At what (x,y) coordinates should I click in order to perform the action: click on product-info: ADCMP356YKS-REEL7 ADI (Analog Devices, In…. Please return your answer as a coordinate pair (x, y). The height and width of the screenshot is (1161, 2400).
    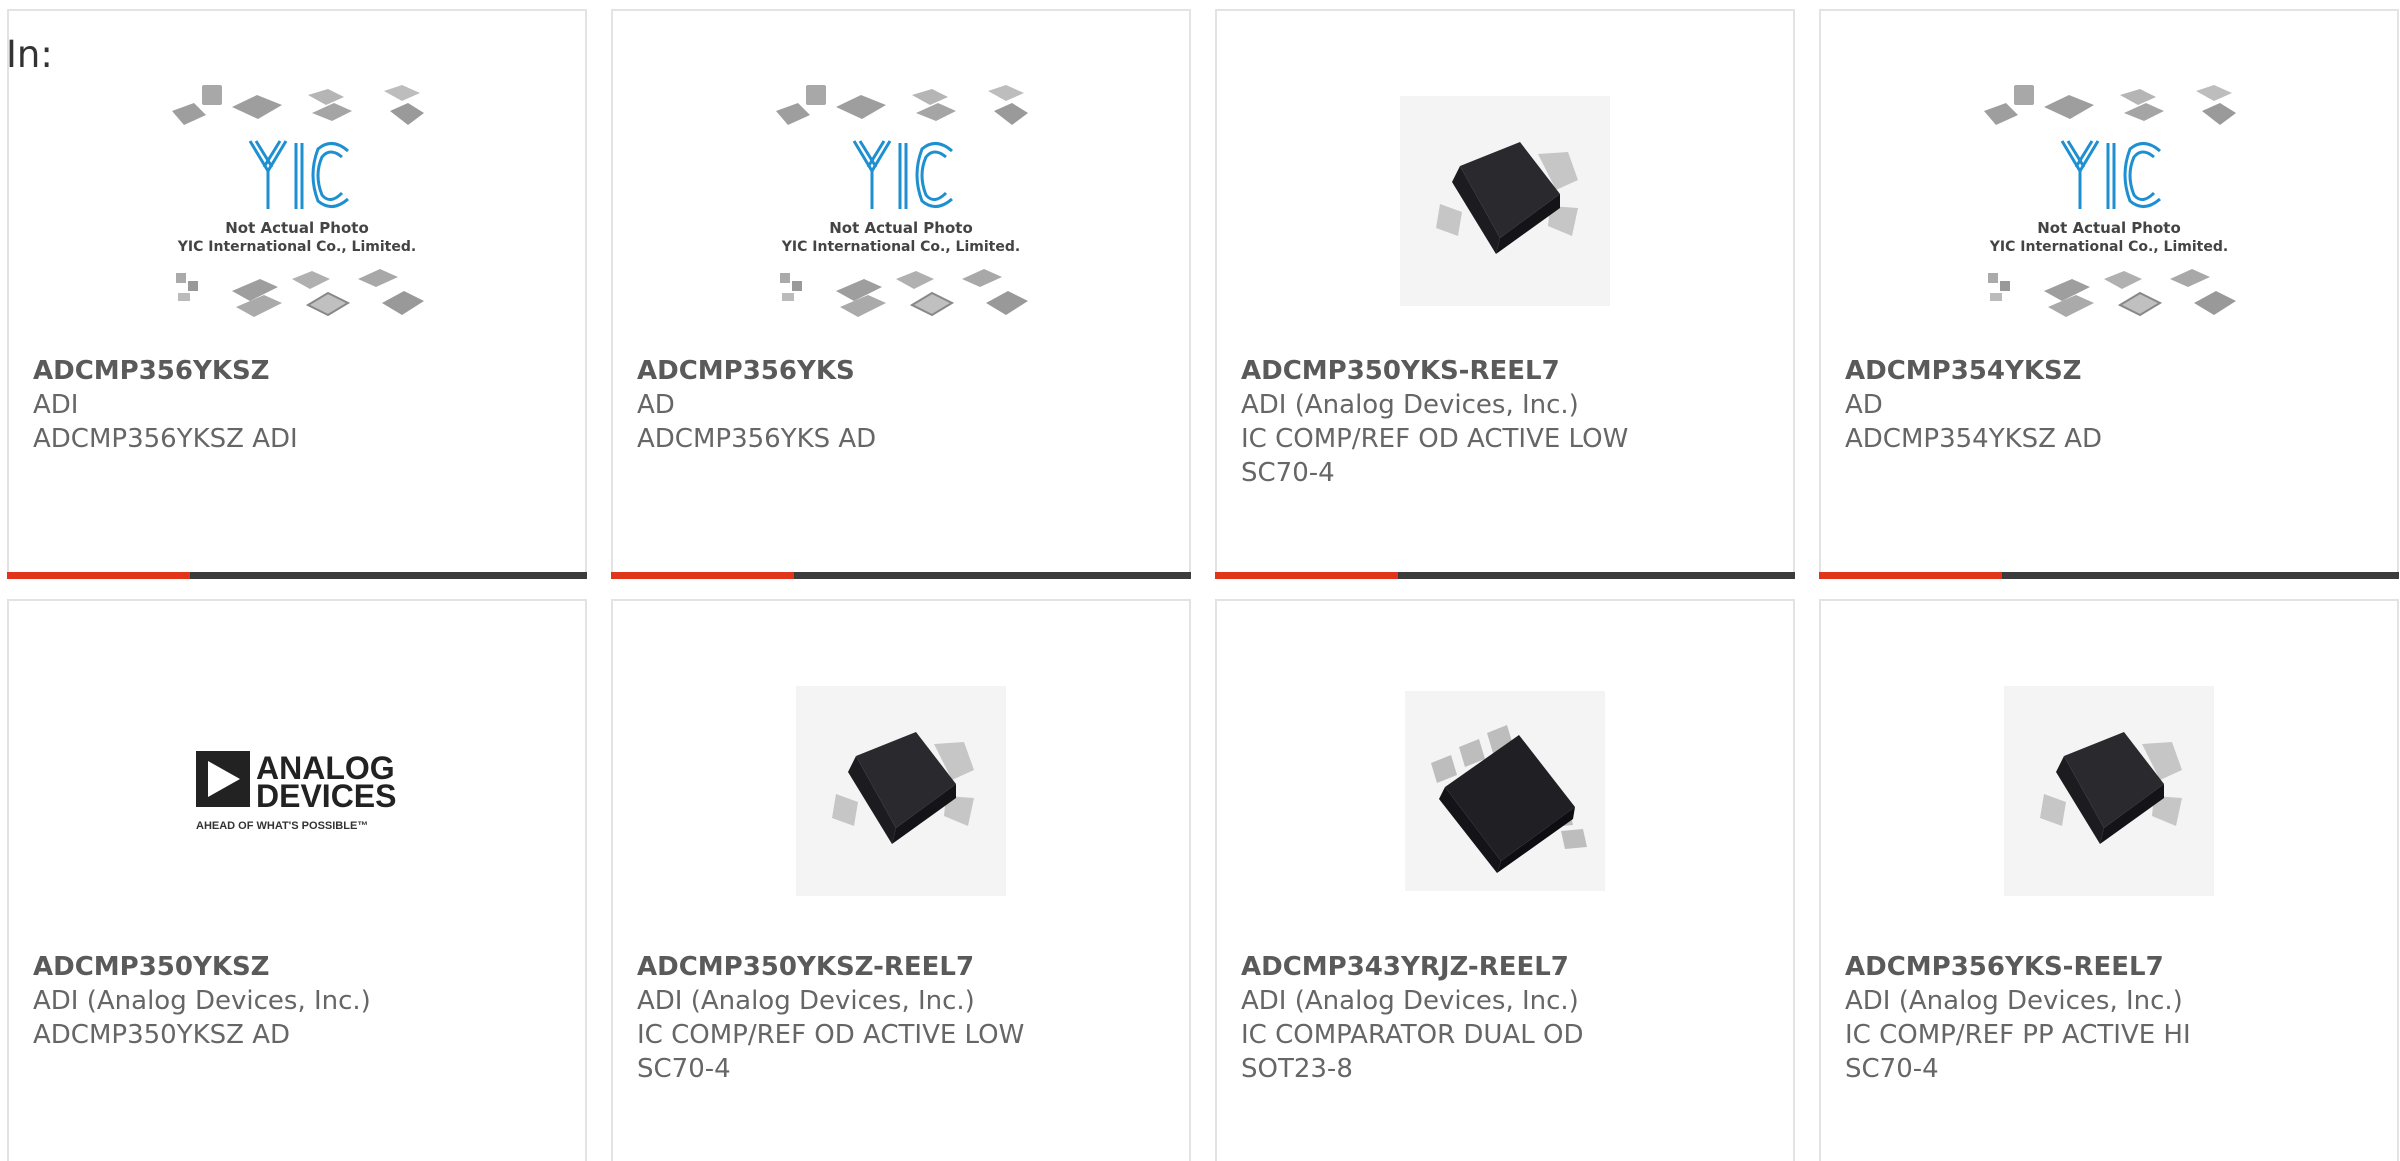
    Looking at the image, I should click on (2111, 1018).